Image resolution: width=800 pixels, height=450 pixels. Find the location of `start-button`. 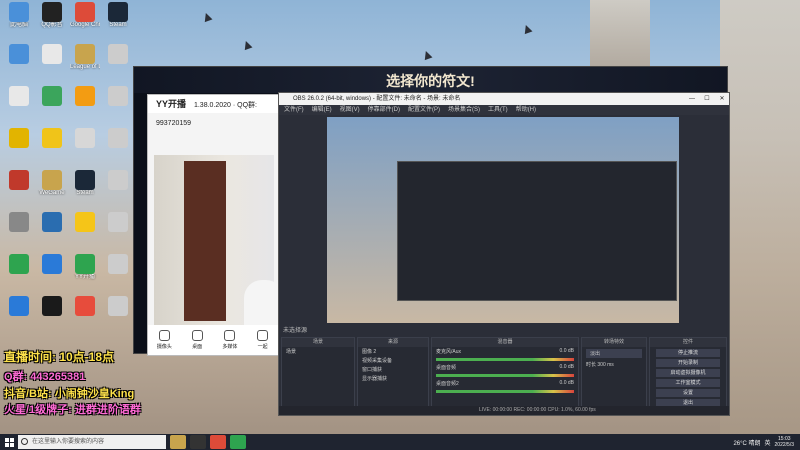

start-button is located at coordinates (9, 442).